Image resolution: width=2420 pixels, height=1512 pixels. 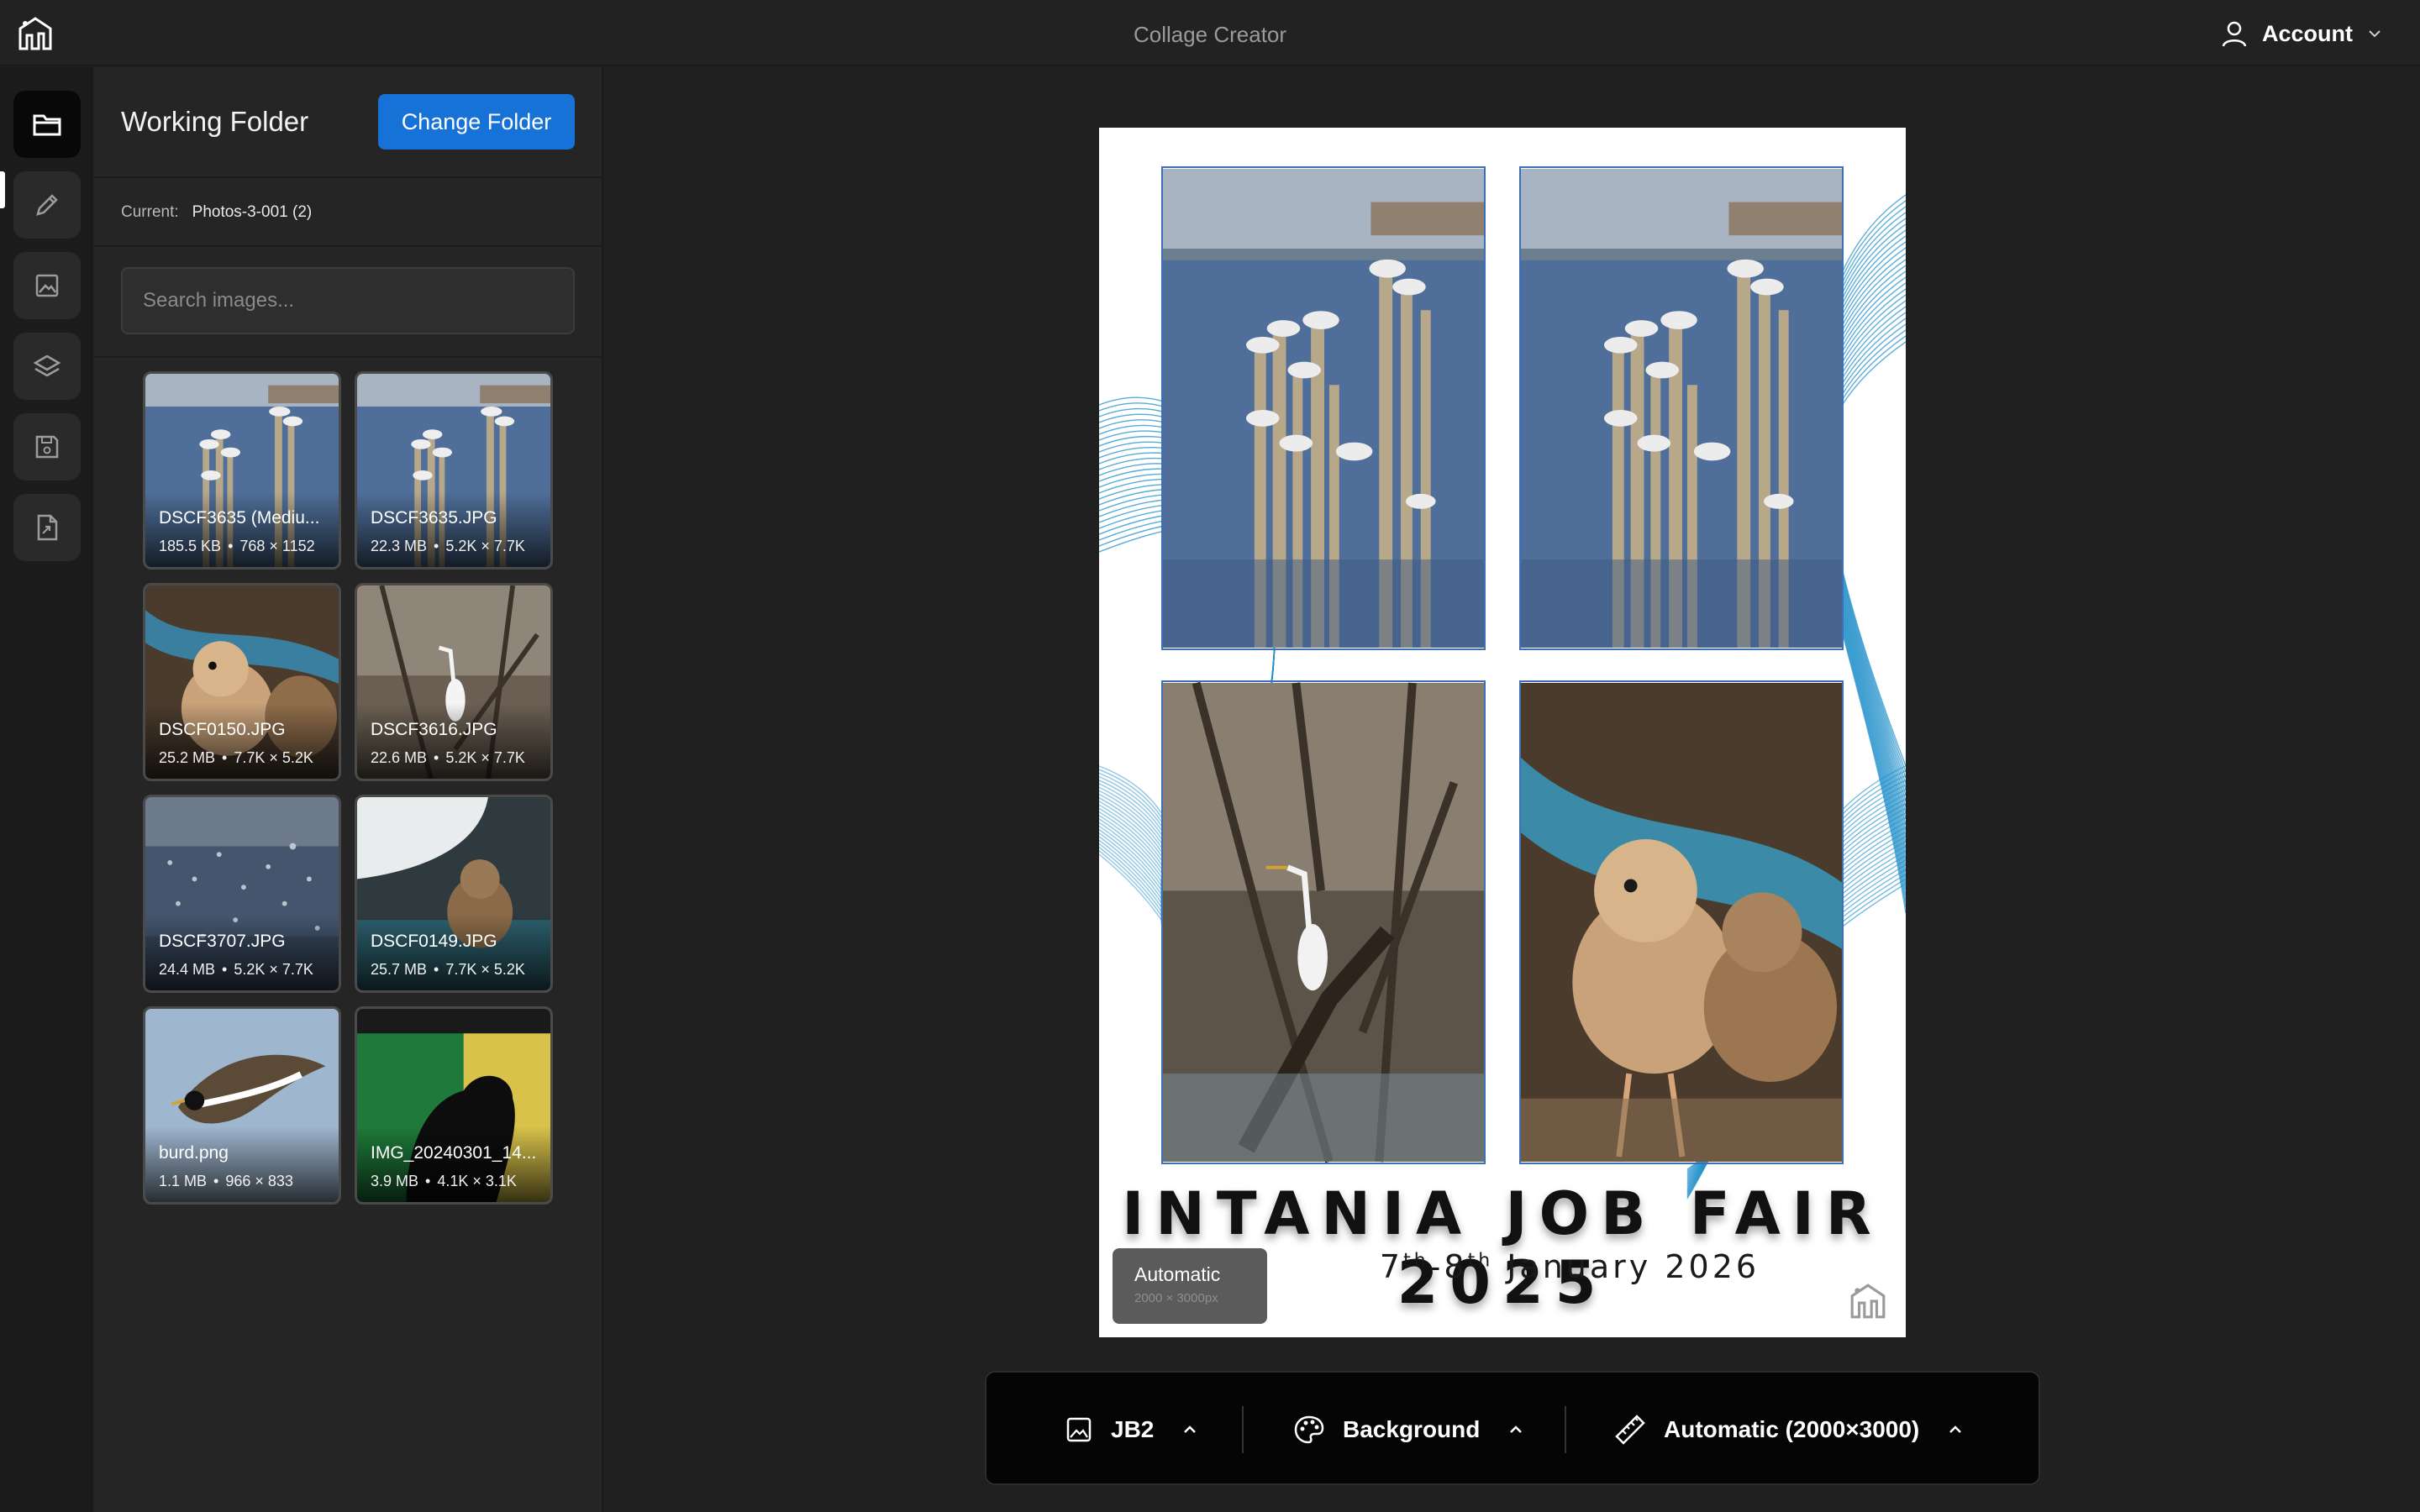 What do you see at coordinates (253, 212) in the screenshot?
I see `current-folder-name: Photos-3-001 (2)` at bounding box center [253, 212].